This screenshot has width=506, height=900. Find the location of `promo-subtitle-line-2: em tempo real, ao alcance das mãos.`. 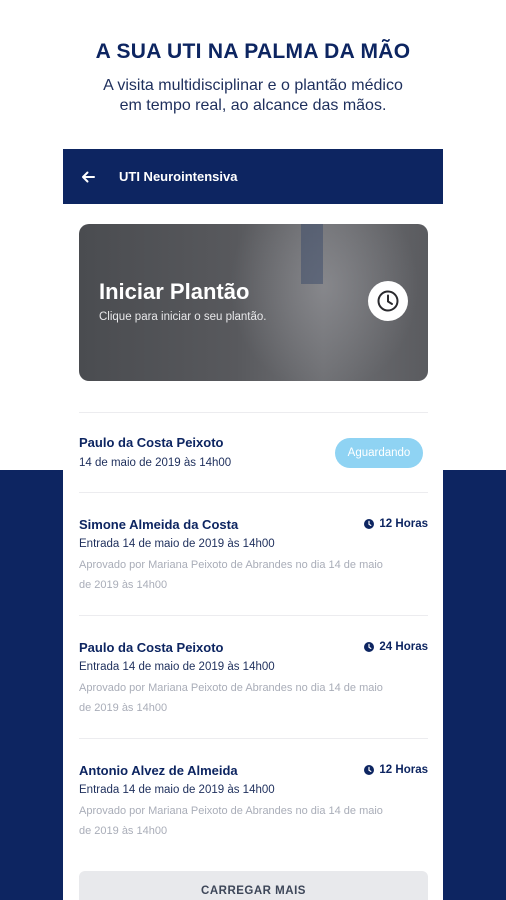

promo-subtitle-line-2: em tempo real, ao alcance das mãos. is located at coordinates (253, 105).